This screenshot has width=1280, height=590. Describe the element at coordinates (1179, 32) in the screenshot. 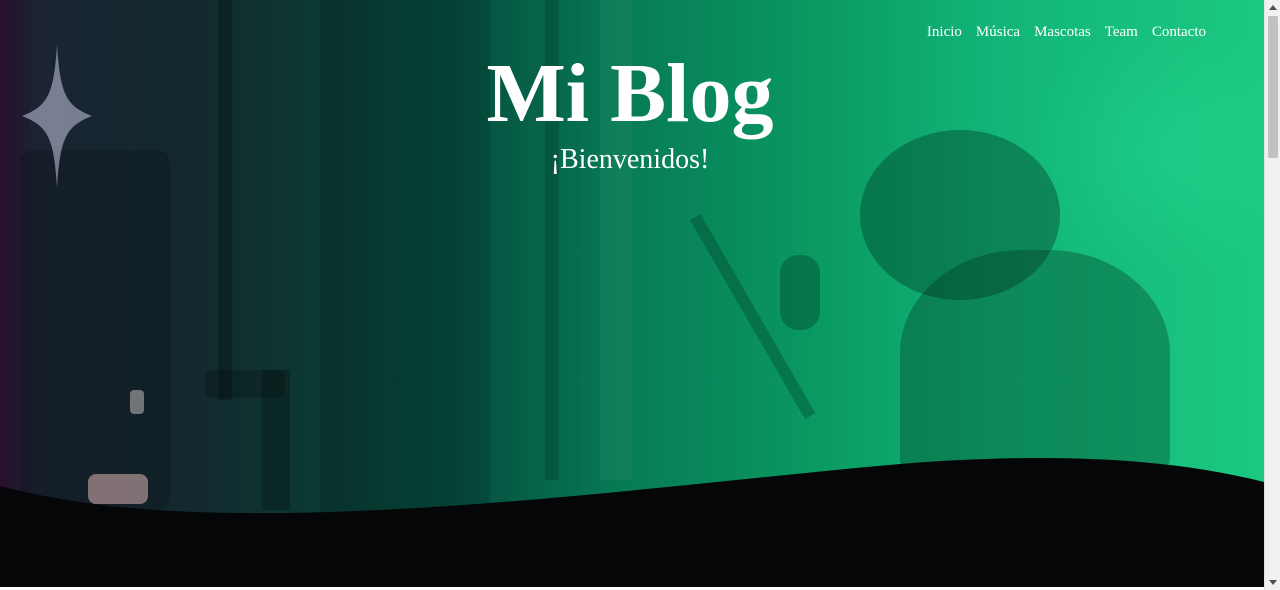

I see `nav-link-contacto: Contacto` at that location.